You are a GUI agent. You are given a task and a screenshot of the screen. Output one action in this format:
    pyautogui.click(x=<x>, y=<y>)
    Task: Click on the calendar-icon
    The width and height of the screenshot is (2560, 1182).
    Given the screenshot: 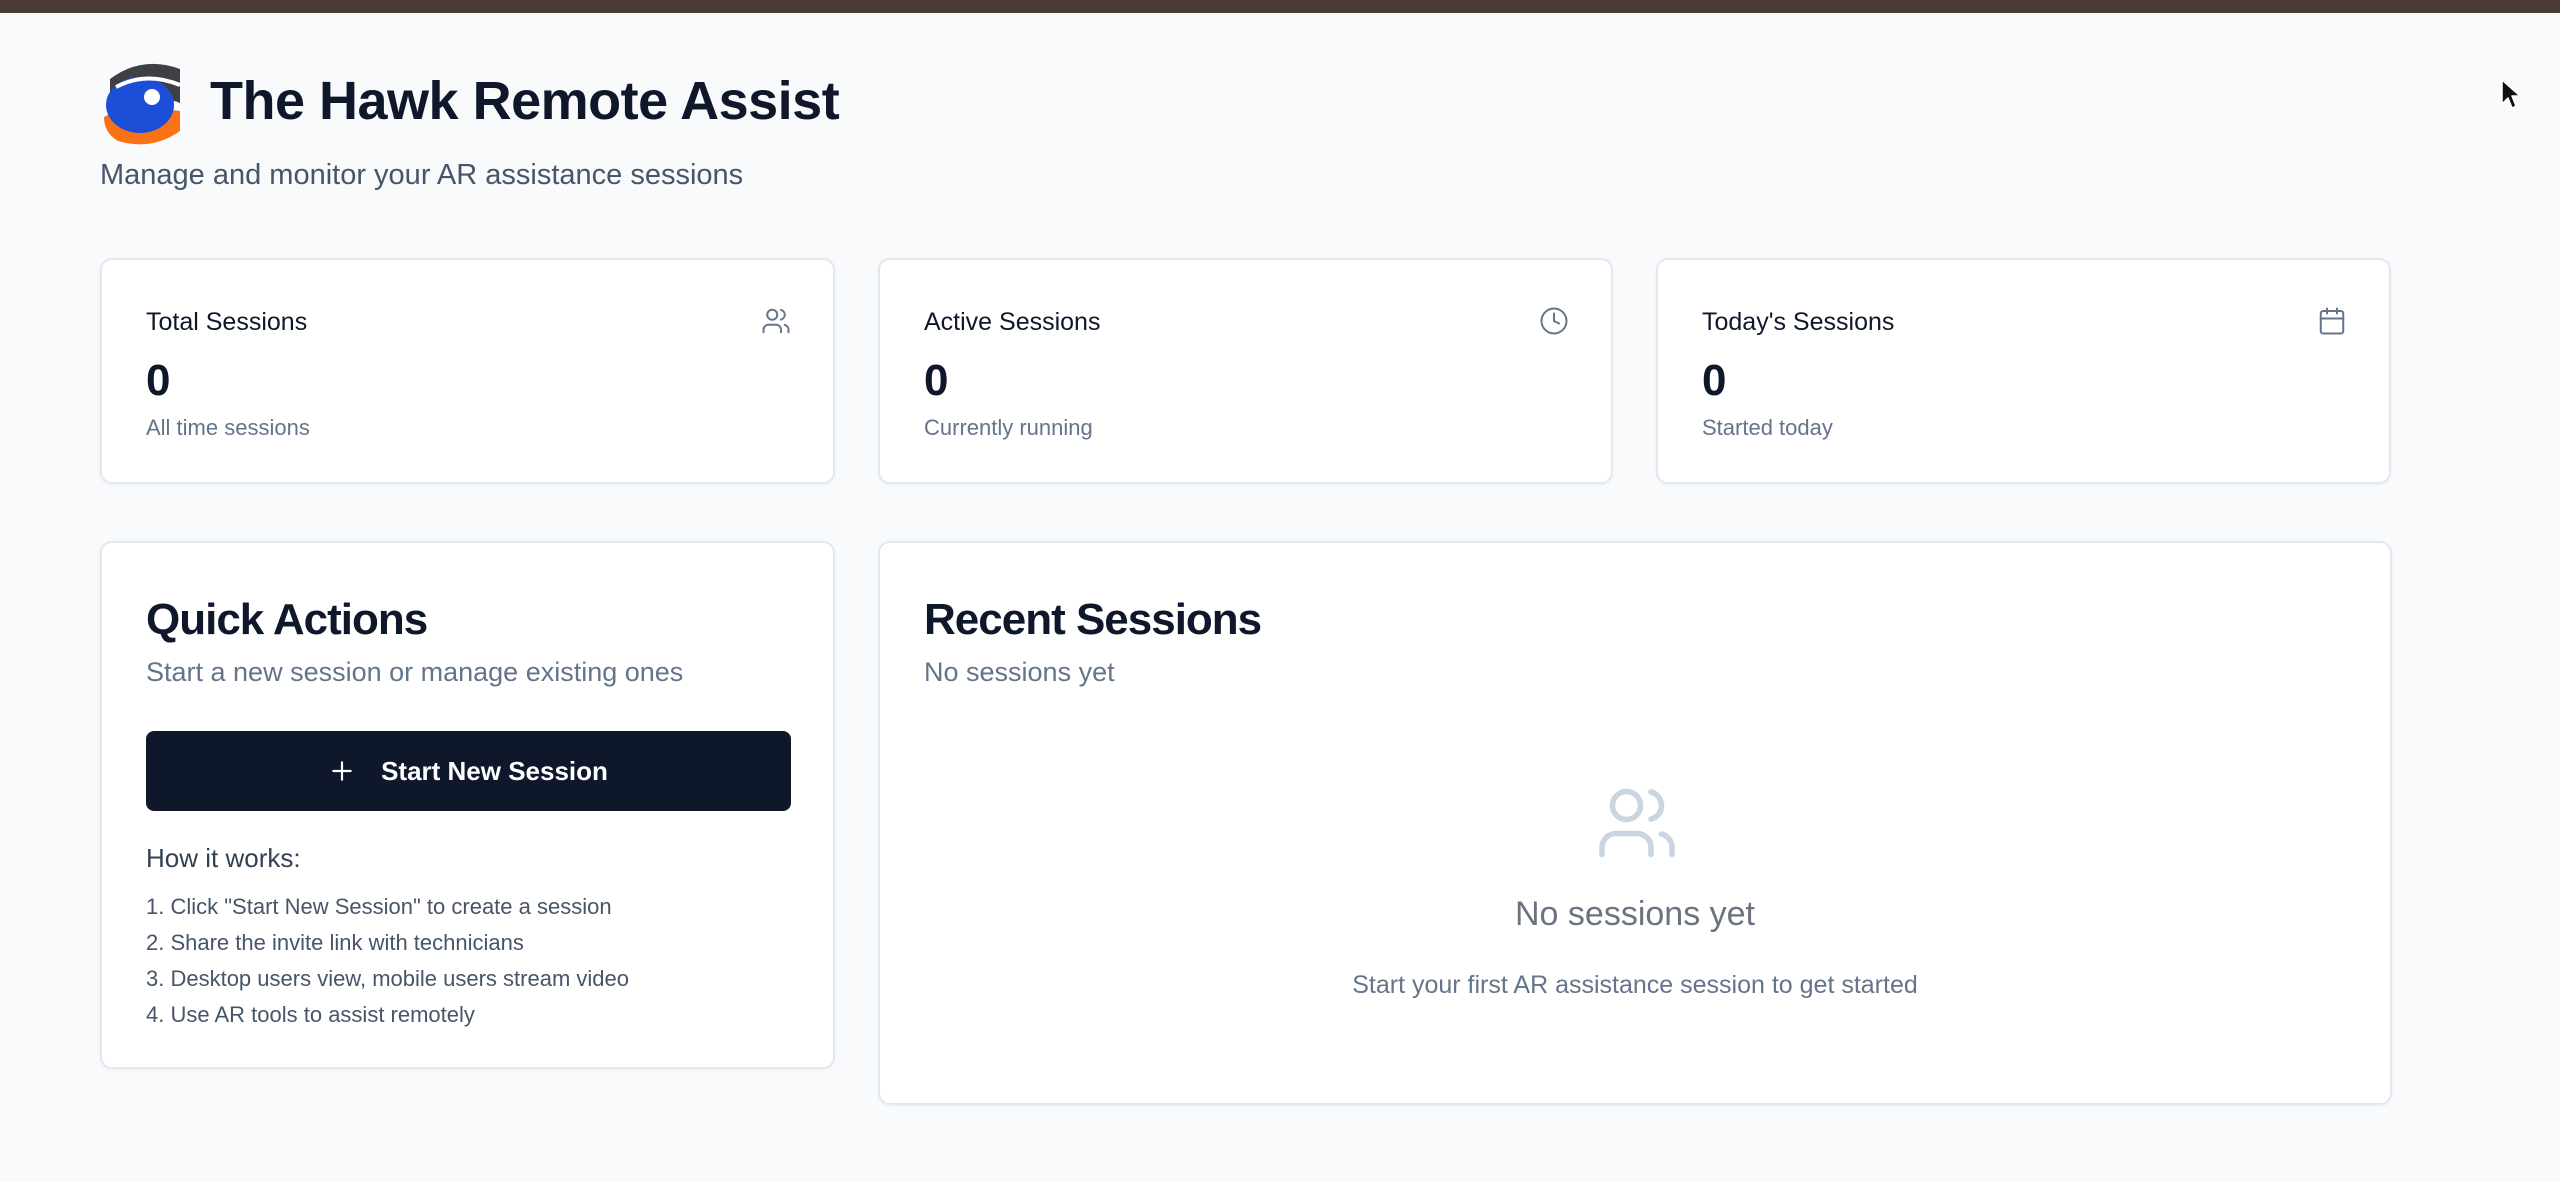 What is the action you would take?
    pyautogui.click(x=2332, y=321)
    